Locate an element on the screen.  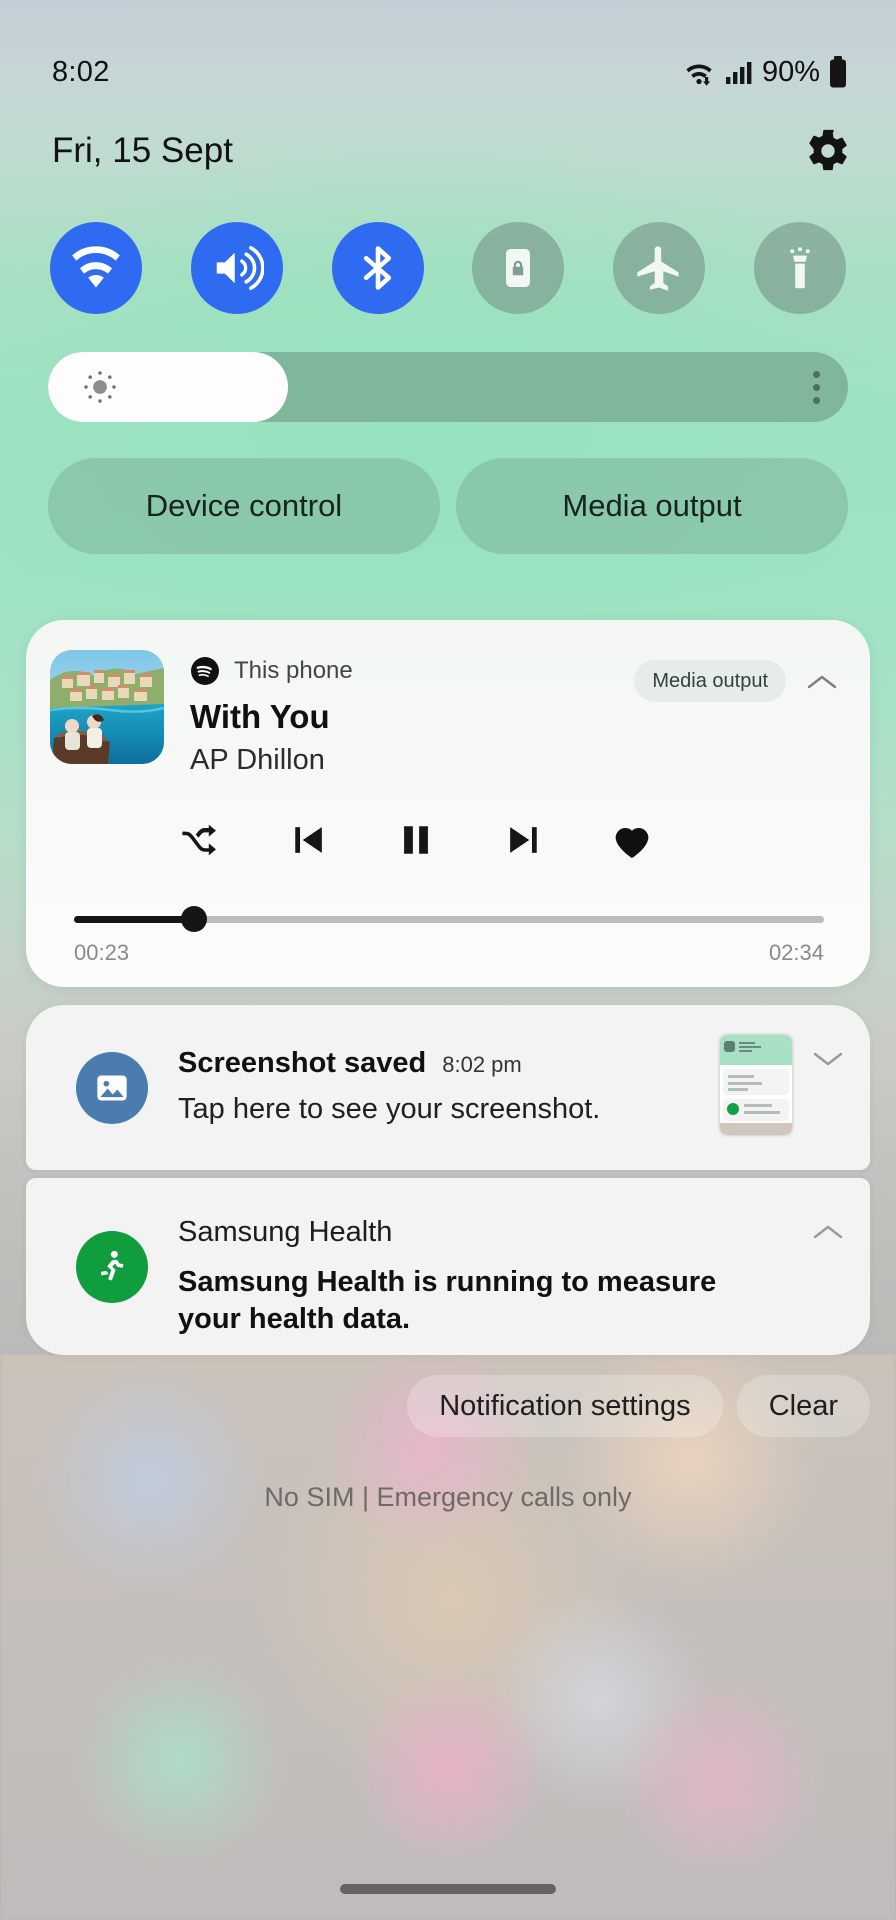
wifi-toggle is located at coordinates (96, 268).